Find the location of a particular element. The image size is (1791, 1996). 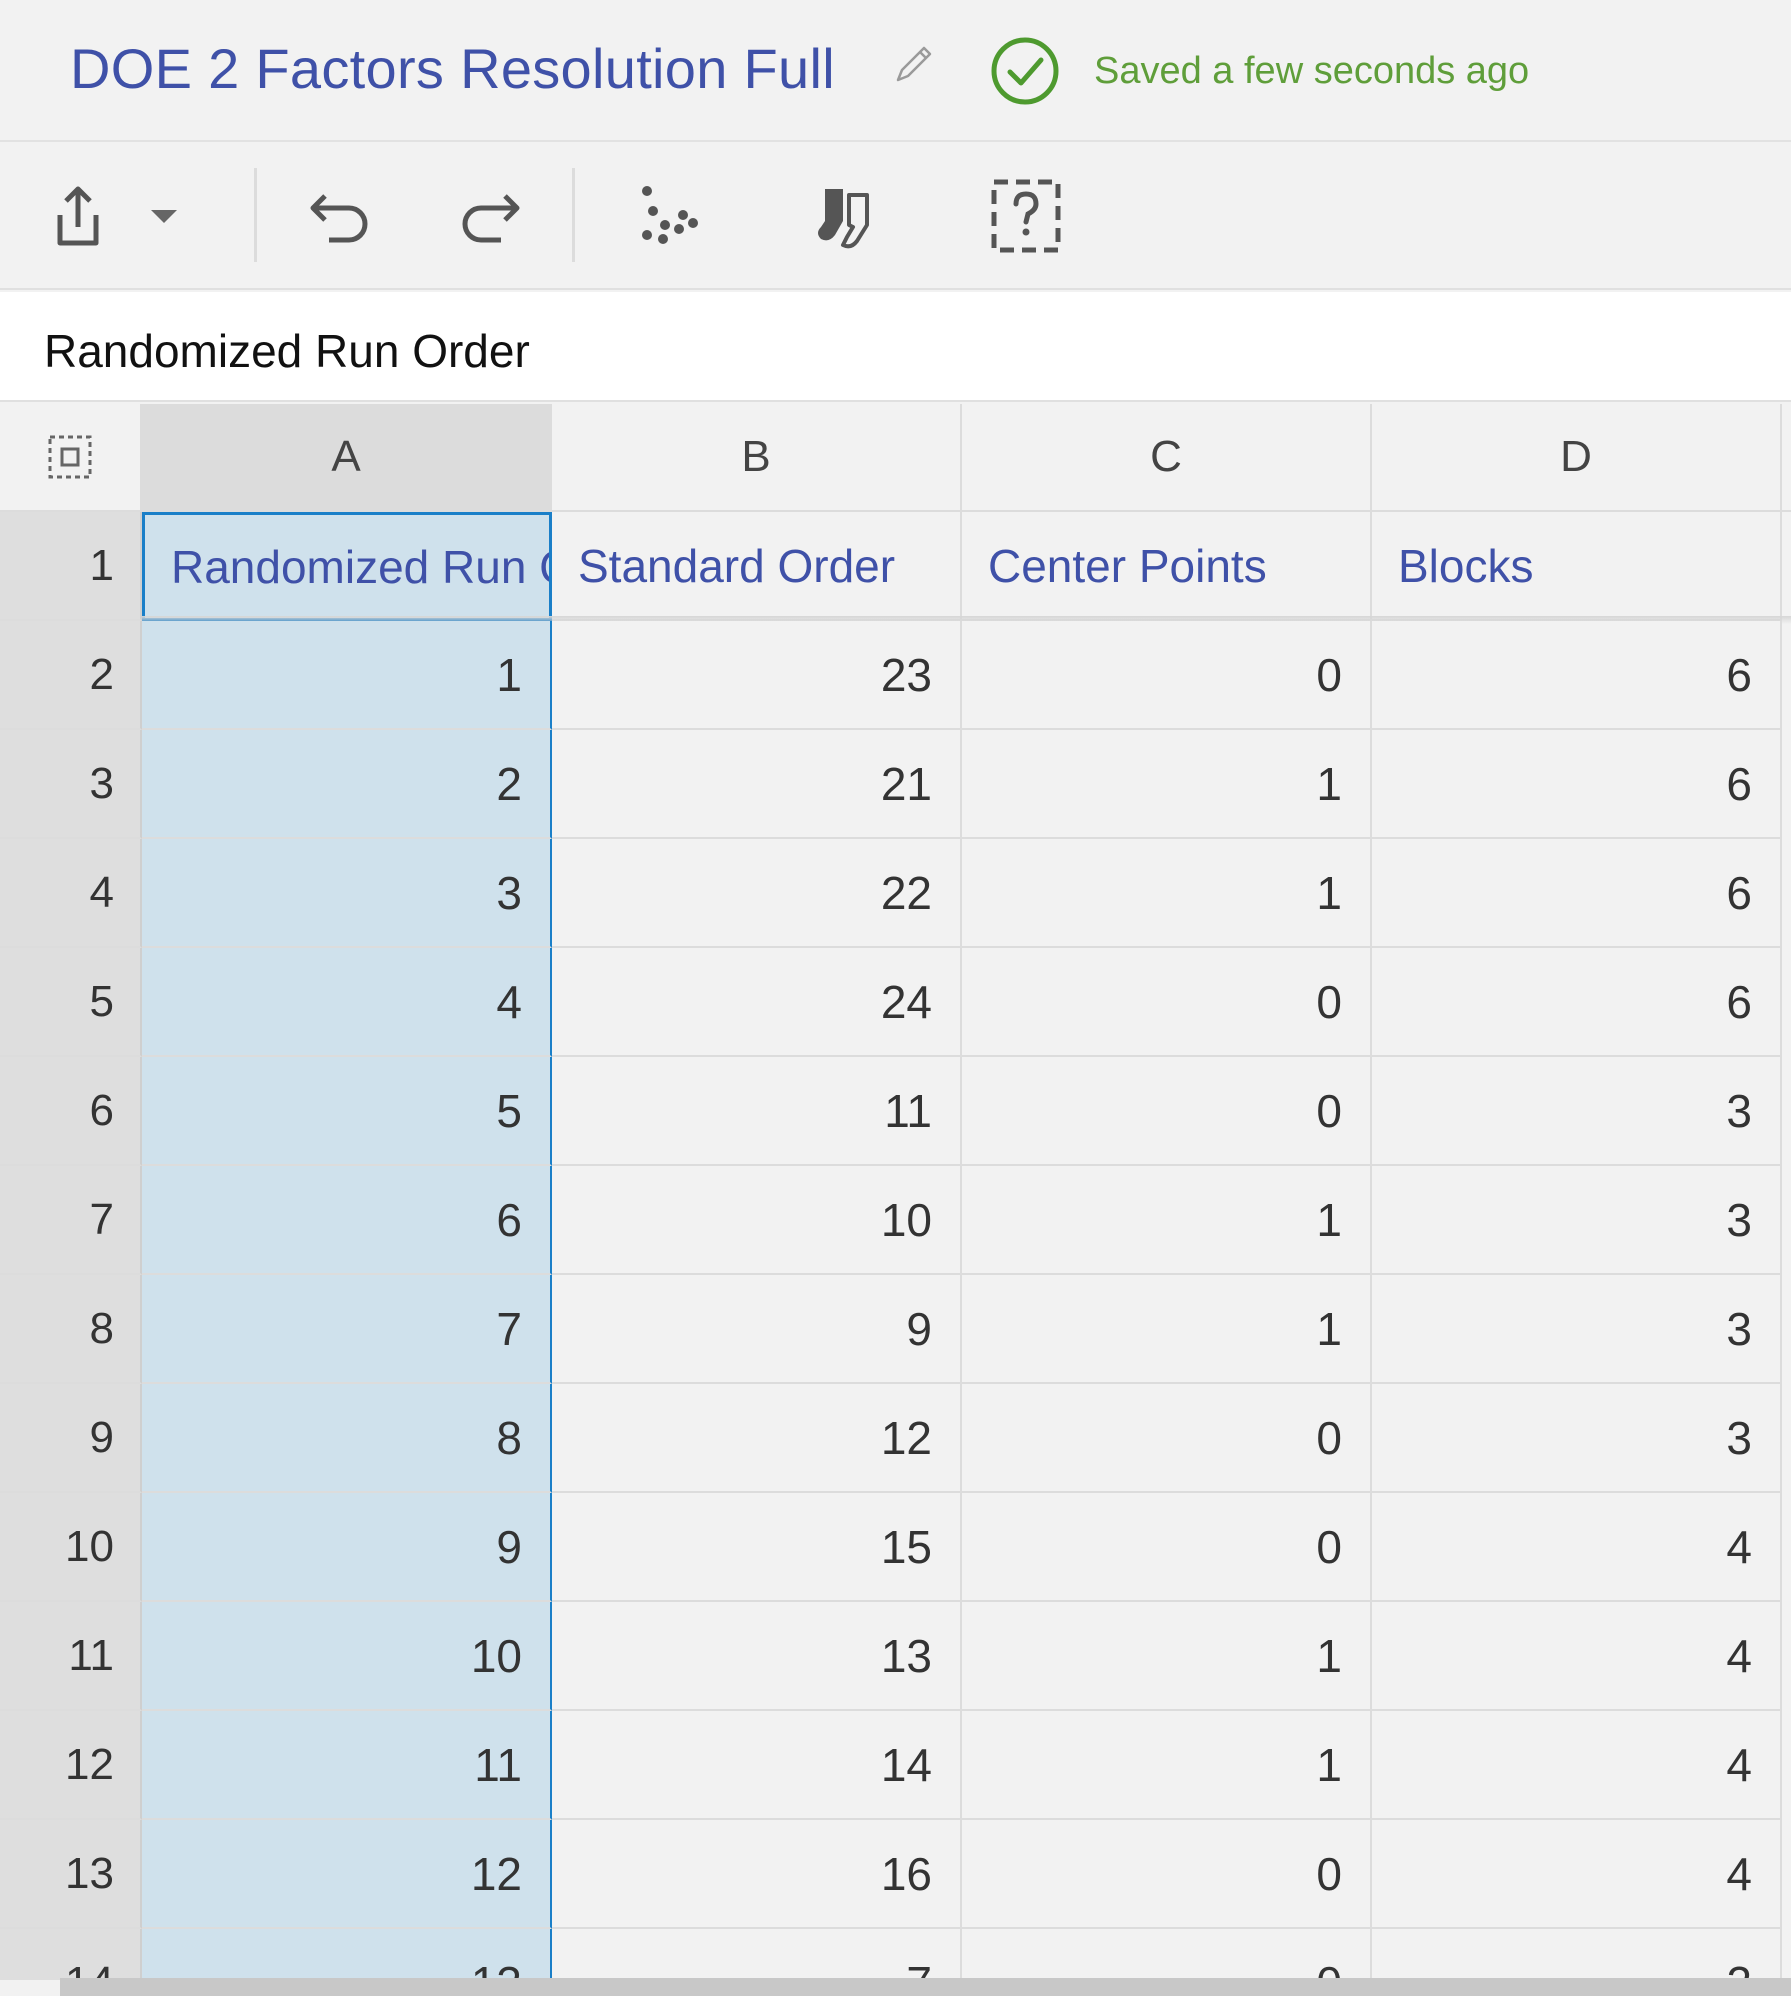

select-all-button is located at coordinates (71, 458).